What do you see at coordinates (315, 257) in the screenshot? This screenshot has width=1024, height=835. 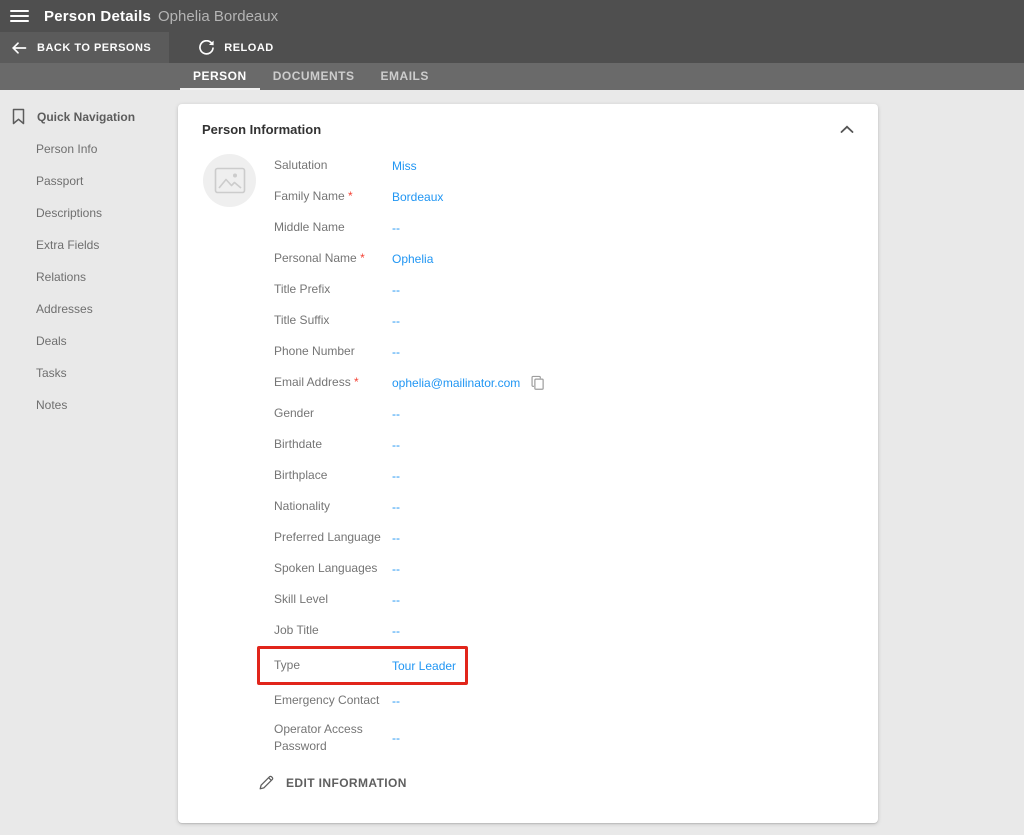 I see `field-label-text: Personal Name` at bounding box center [315, 257].